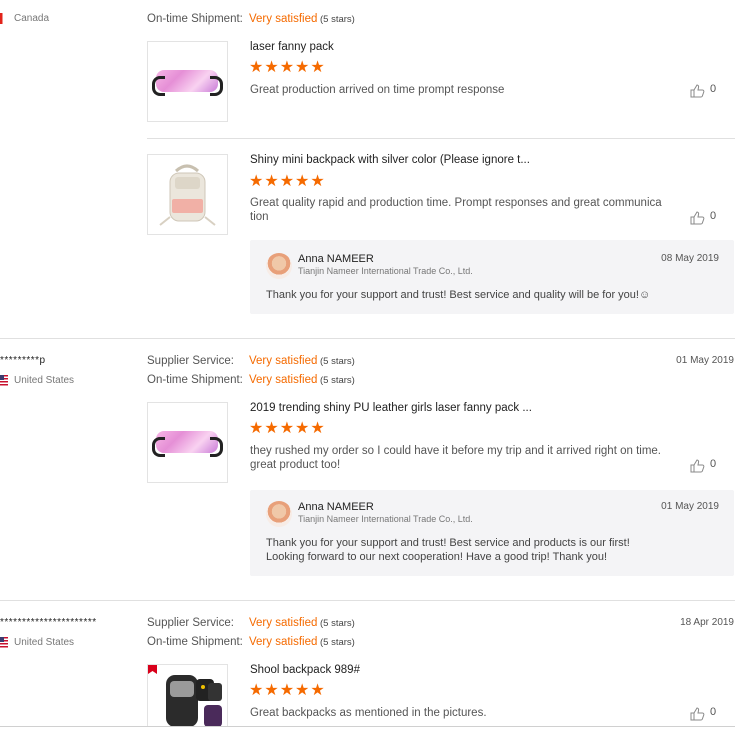 Image resolution: width=750 pixels, height=750 pixels. Describe the element at coordinates (441, 138) in the screenshot. I see `item-divider` at that location.